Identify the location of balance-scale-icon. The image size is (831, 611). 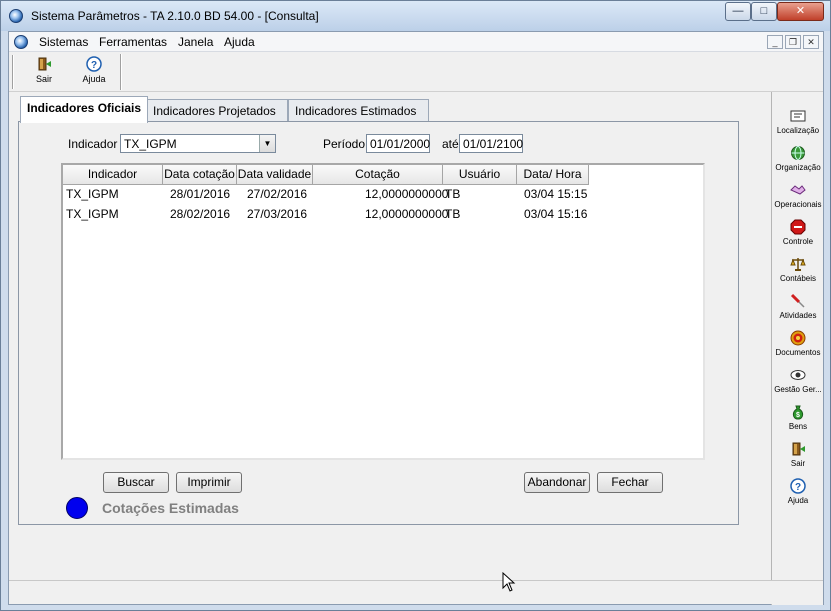
(798, 264).